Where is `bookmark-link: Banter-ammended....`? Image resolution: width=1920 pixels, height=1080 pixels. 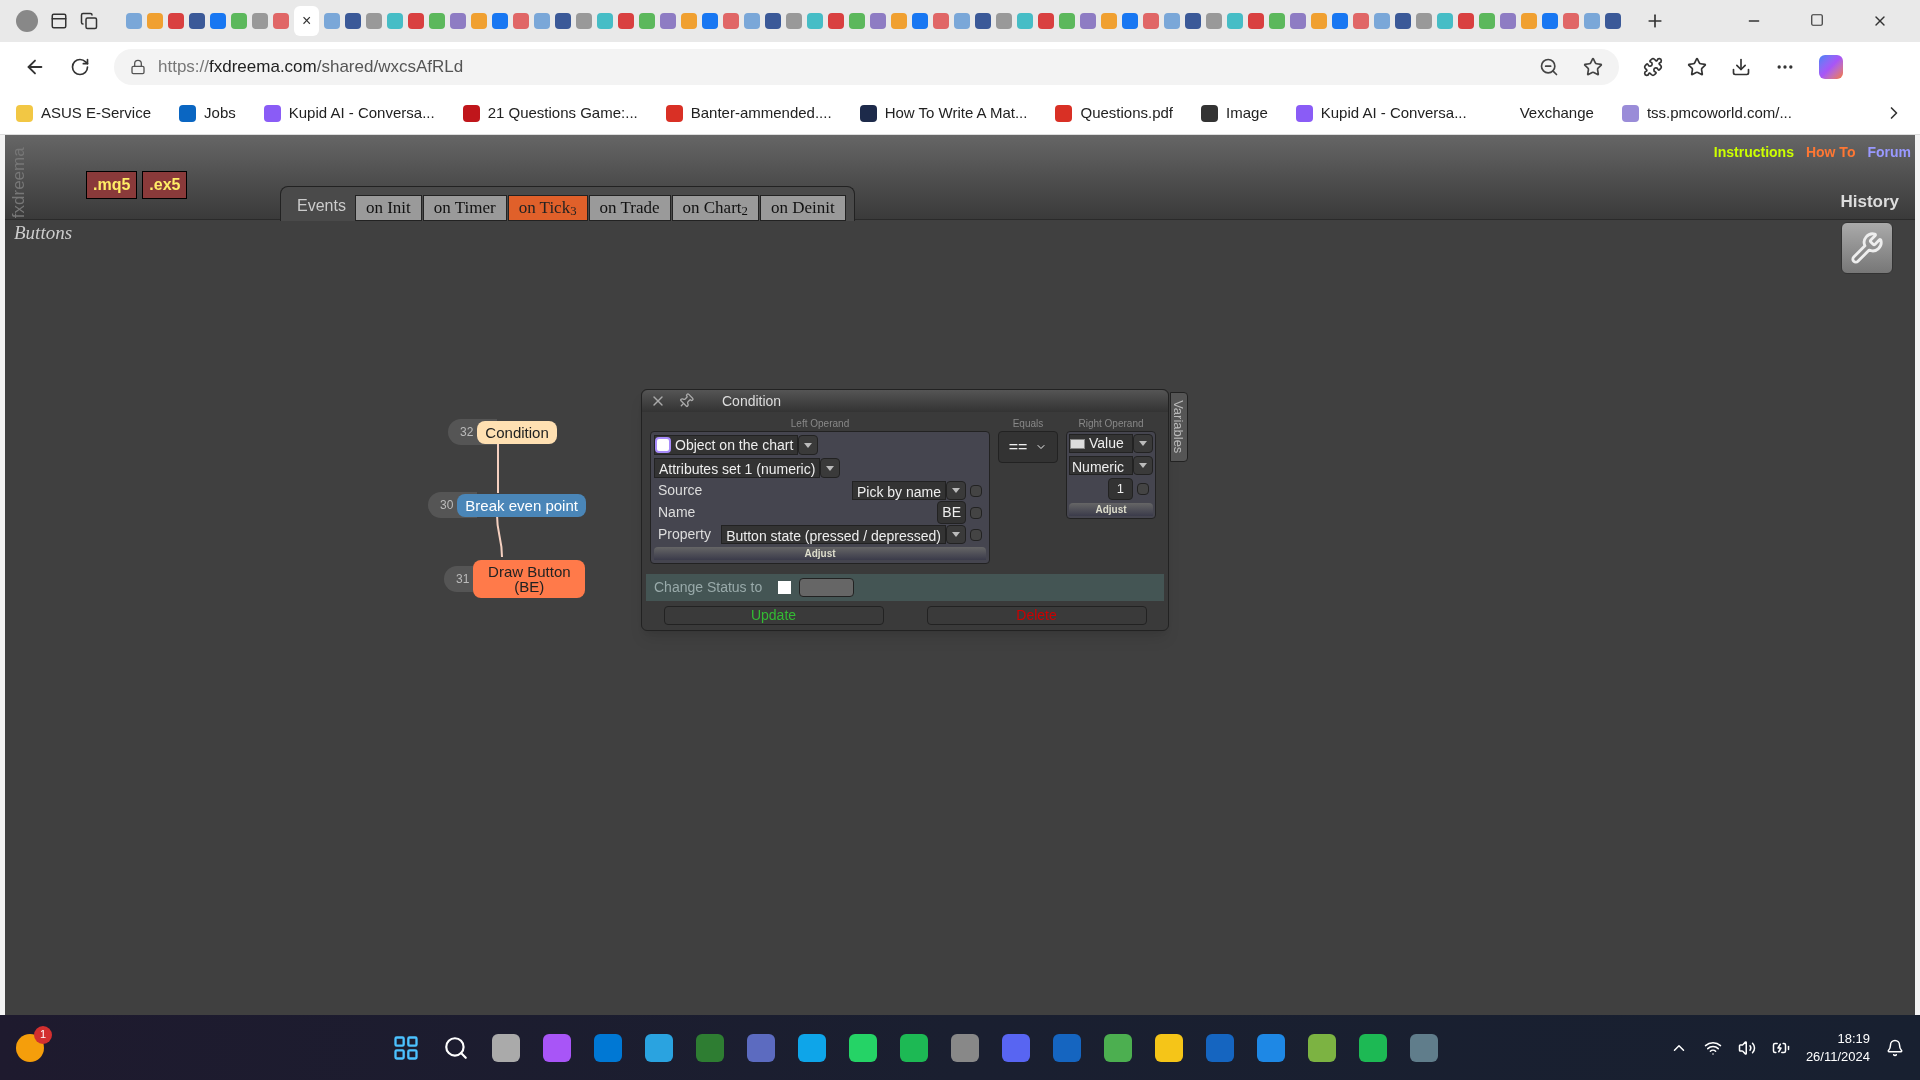
bookmark-link: Banter-ammended.... is located at coordinates (761, 113).